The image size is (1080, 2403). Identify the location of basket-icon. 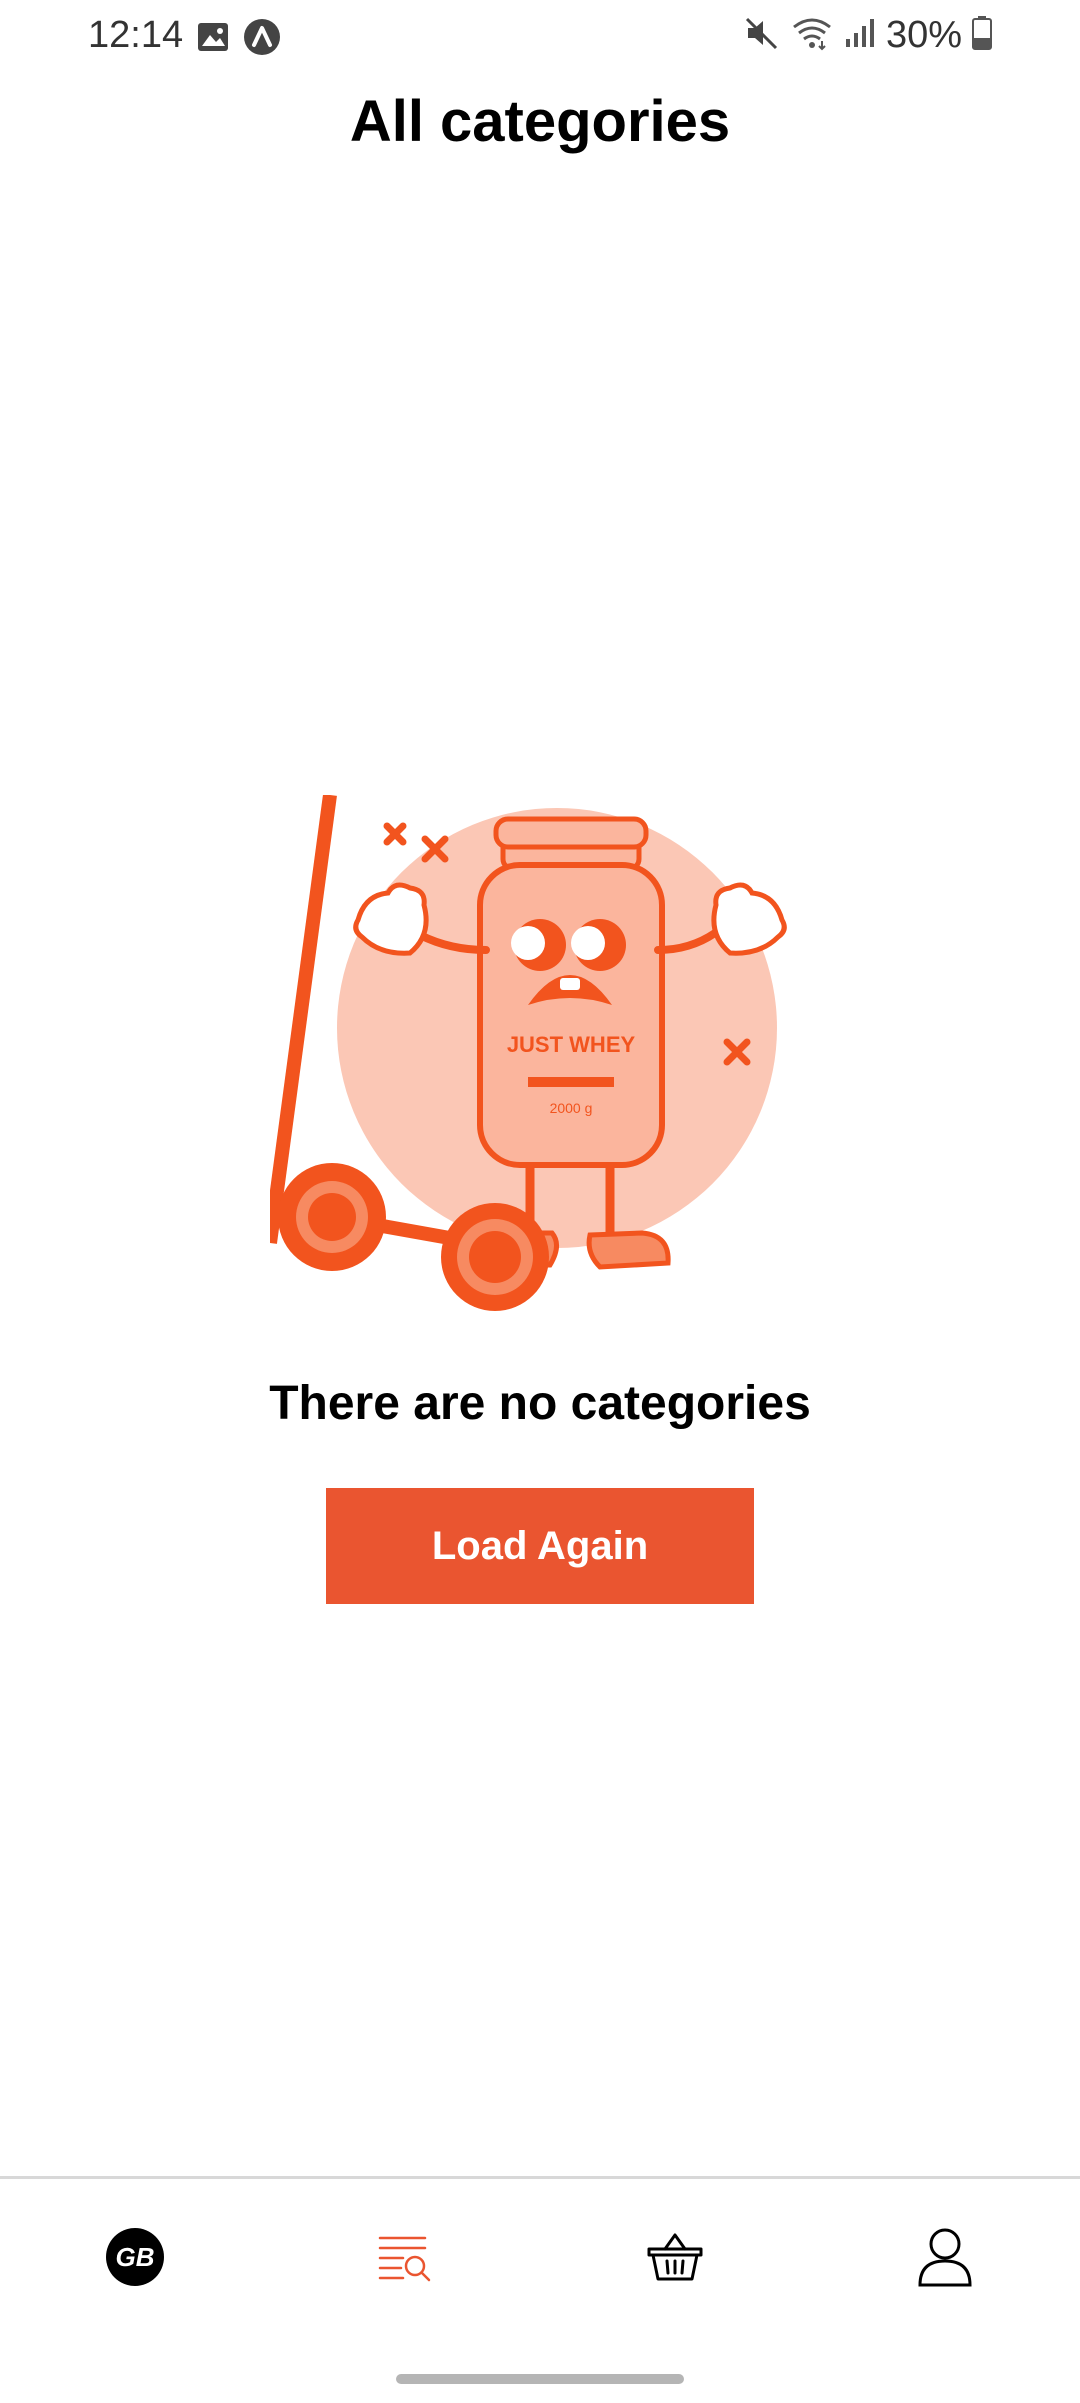
(675, 2259).